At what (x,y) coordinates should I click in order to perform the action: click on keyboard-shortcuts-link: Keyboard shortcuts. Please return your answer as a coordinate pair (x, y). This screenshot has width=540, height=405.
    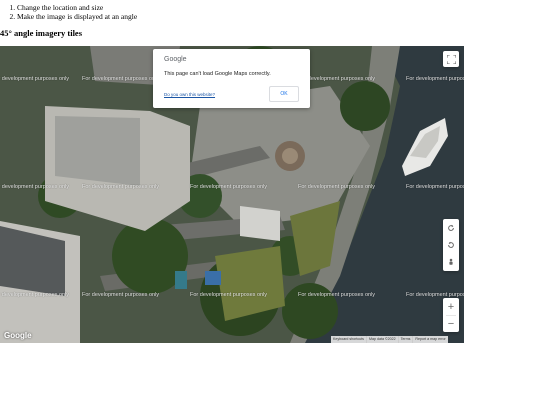
    Looking at the image, I should click on (348, 339).